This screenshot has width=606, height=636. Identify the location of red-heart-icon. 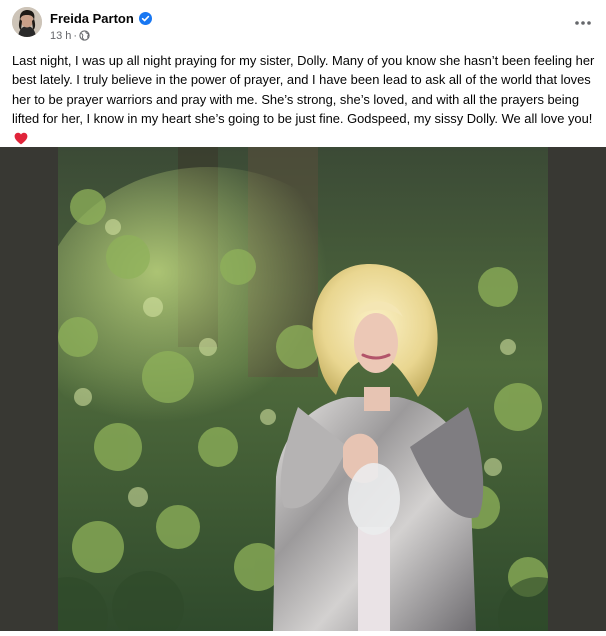
(21, 138).